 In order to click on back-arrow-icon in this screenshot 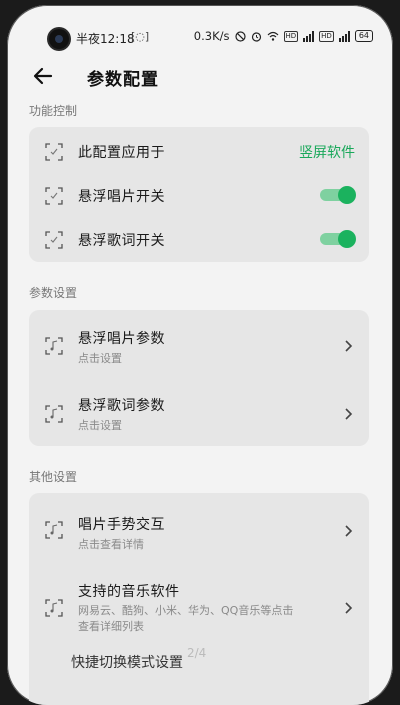, I will do `click(43, 76)`.